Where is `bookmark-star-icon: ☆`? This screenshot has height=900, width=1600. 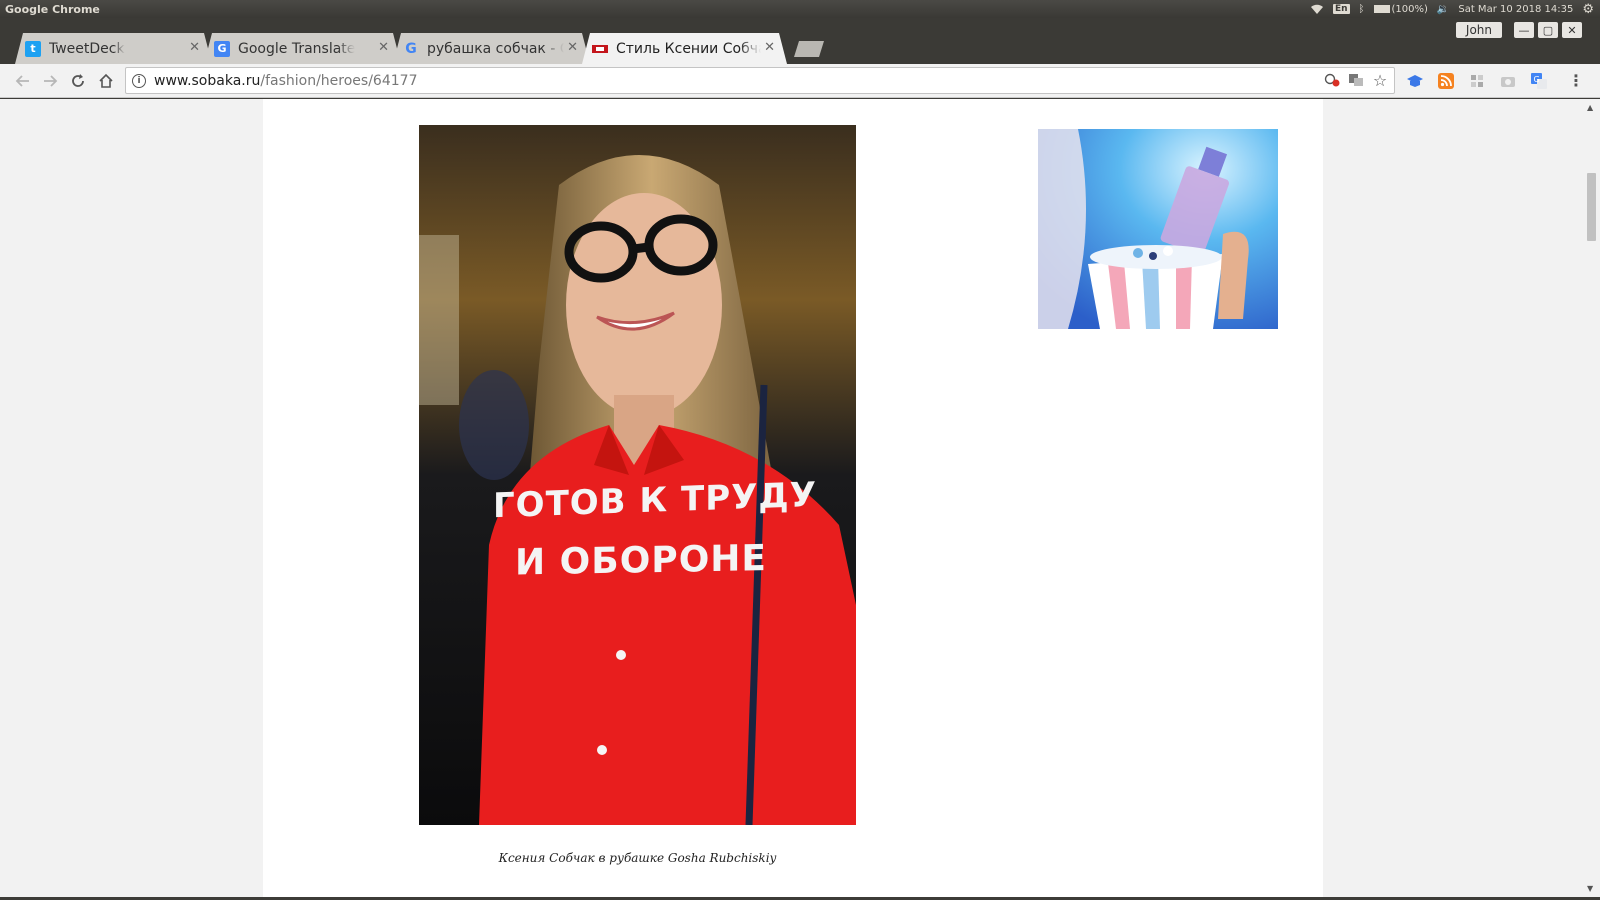
bookmark-star-icon: ☆ is located at coordinates (1380, 80).